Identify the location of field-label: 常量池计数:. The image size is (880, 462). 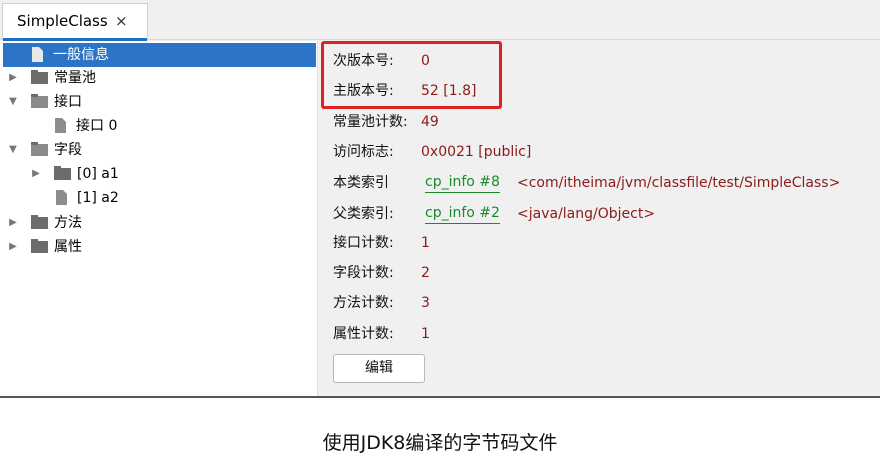
(370, 122).